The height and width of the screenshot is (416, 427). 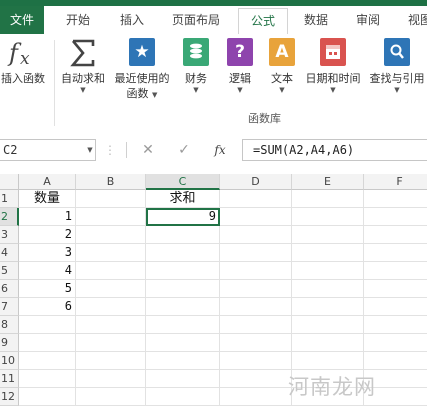 I want to click on row-header-3: 3, so click(x=9, y=235).